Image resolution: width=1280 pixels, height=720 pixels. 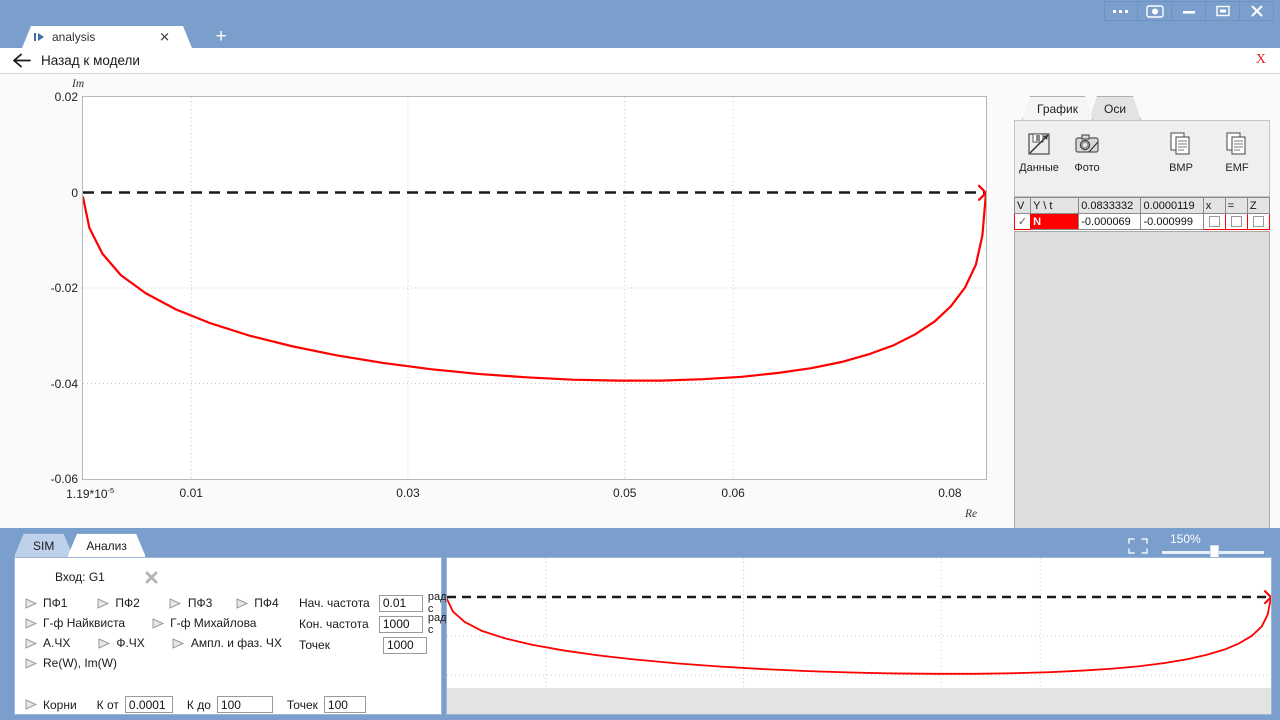 I want to click on export-photo-label: Фото, so click(x=1087, y=168).